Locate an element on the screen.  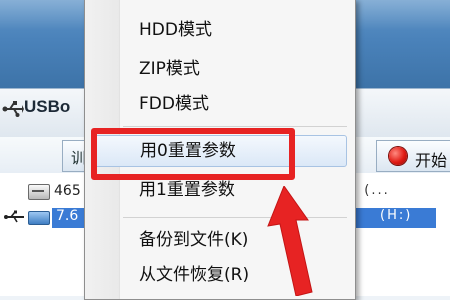
usb-plug-icon is located at coordinates (14, 216).